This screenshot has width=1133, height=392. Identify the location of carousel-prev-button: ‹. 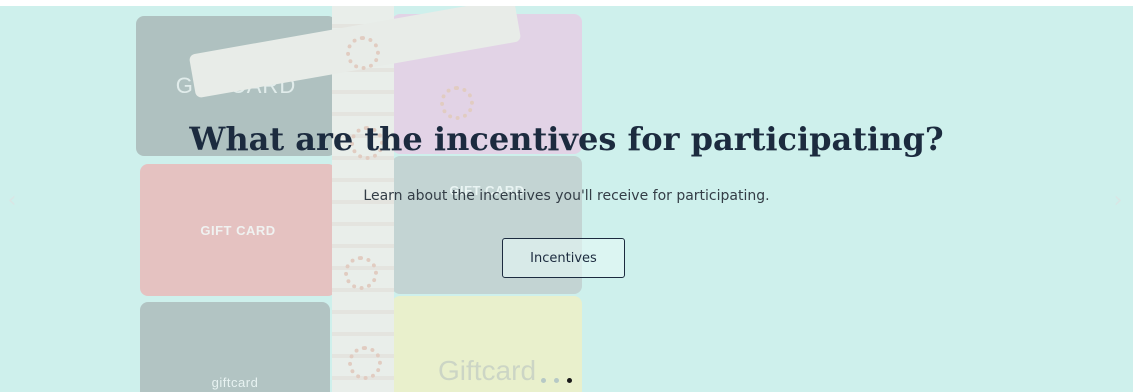
(12, 201).